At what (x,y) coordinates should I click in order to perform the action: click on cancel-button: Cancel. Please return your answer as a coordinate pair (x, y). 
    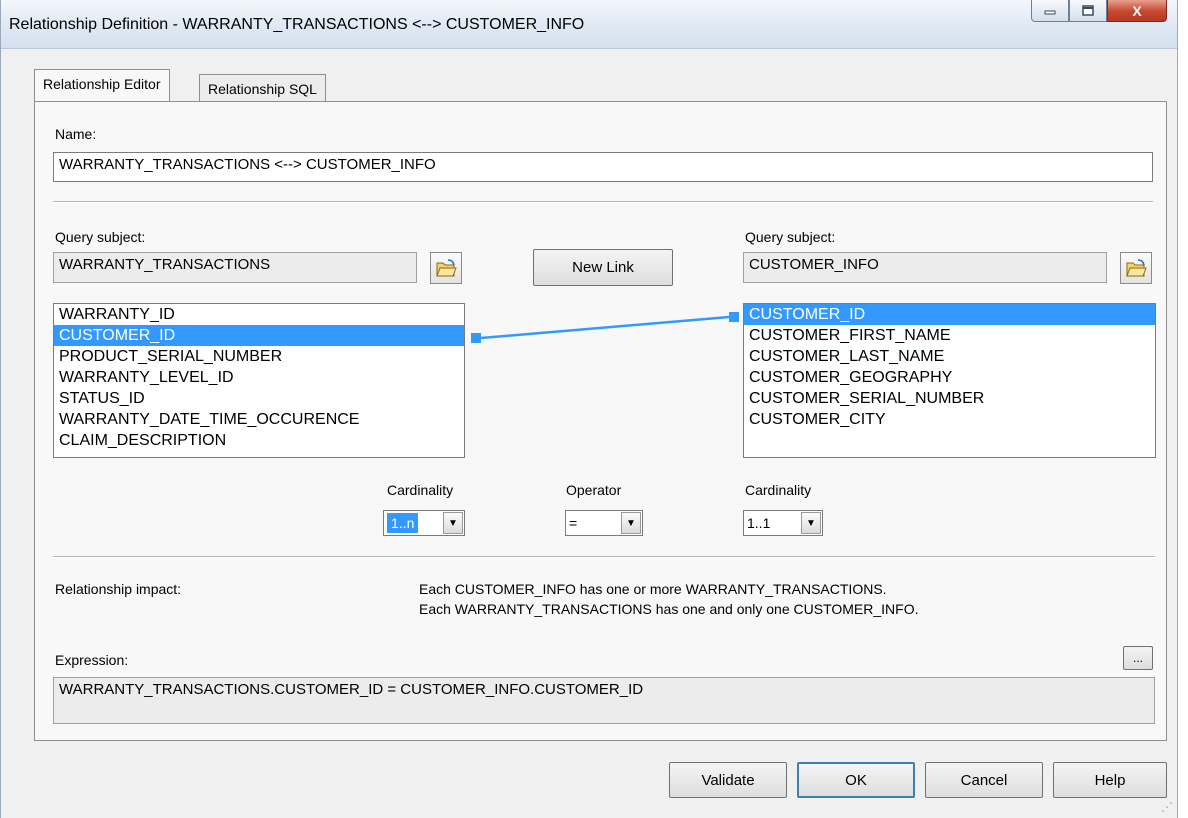
    Looking at the image, I should click on (984, 780).